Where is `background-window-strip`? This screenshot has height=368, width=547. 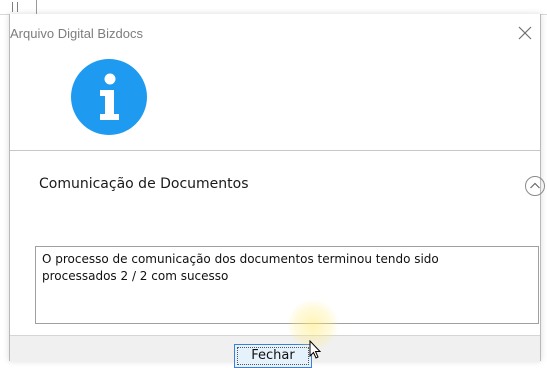 background-window-strip is located at coordinates (273, 7).